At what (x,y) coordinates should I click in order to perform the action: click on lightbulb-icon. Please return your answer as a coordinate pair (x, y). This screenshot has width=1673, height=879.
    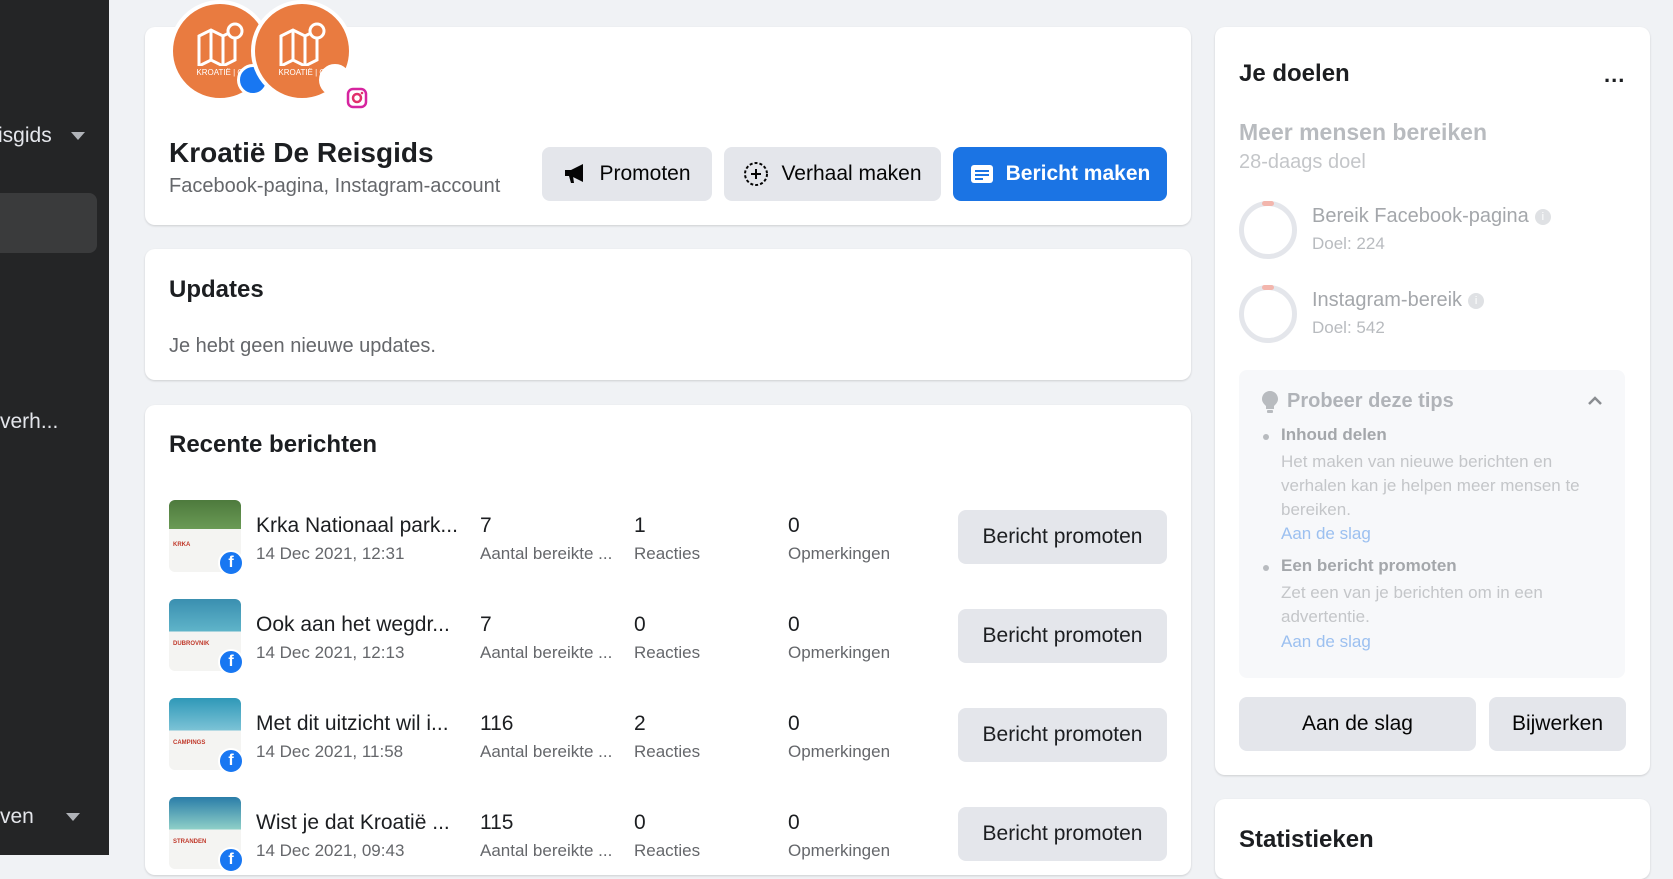
    Looking at the image, I should click on (1270, 402).